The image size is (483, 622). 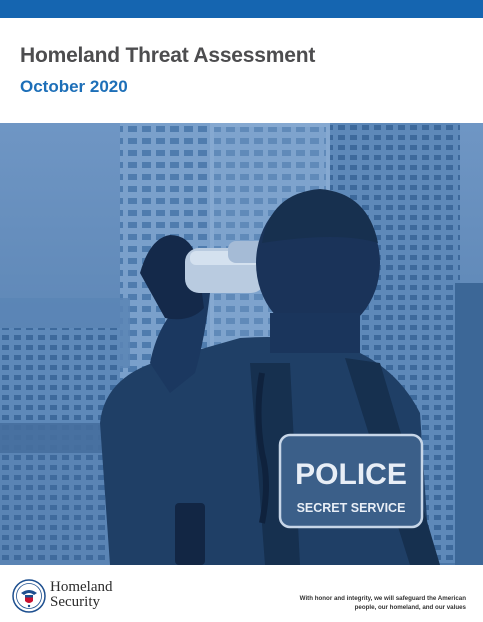 What do you see at coordinates (81, 587) in the screenshot?
I see `brand-line-homeland: Homeland` at bounding box center [81, 587].